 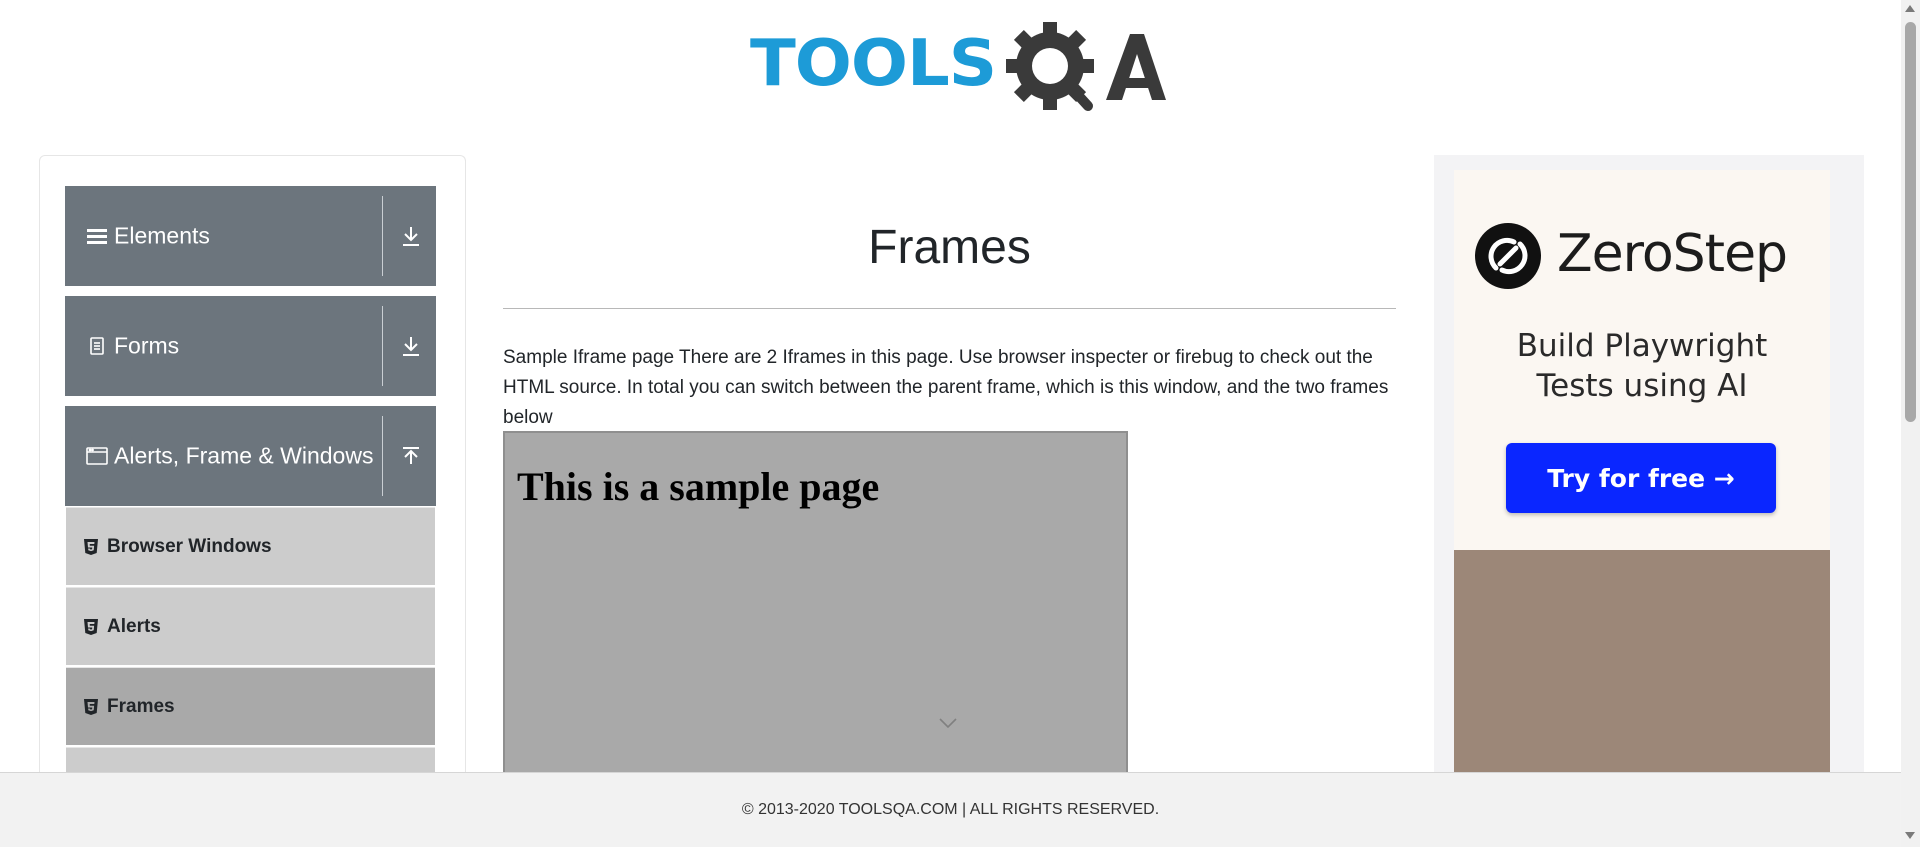 I want to click on sidebar-item-label: Frames, so click(x=141, y=706).